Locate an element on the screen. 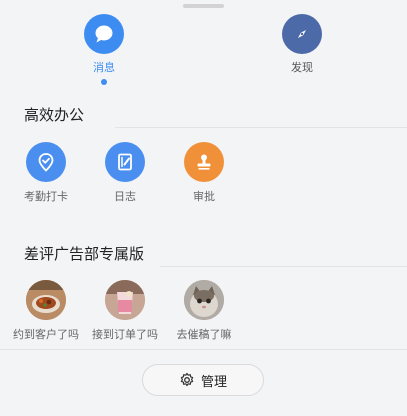 The image size is (407, 416). chat-bubble-icon is located at coordinates (104, 34).